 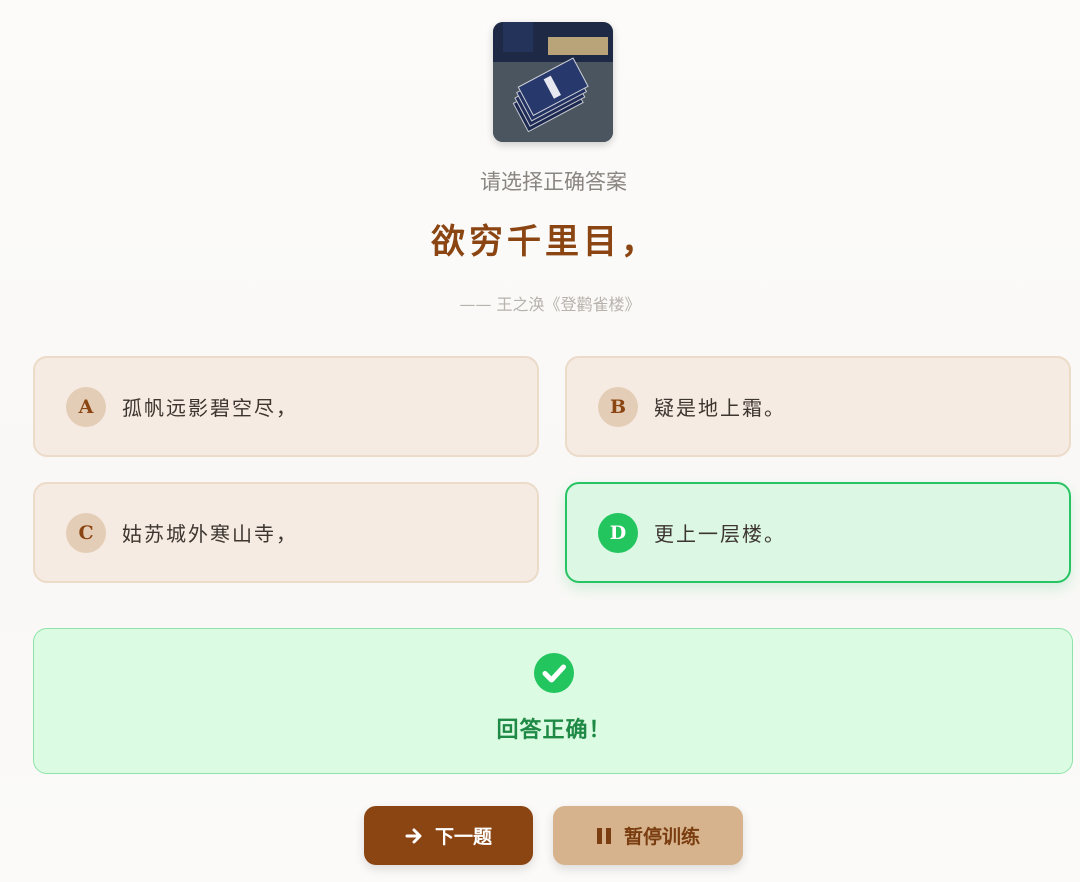 What do you see at coordinates (661, 837) in the screenshot?
I see `pause-training-label: 暂停训练` at bounding box center [661, 837].